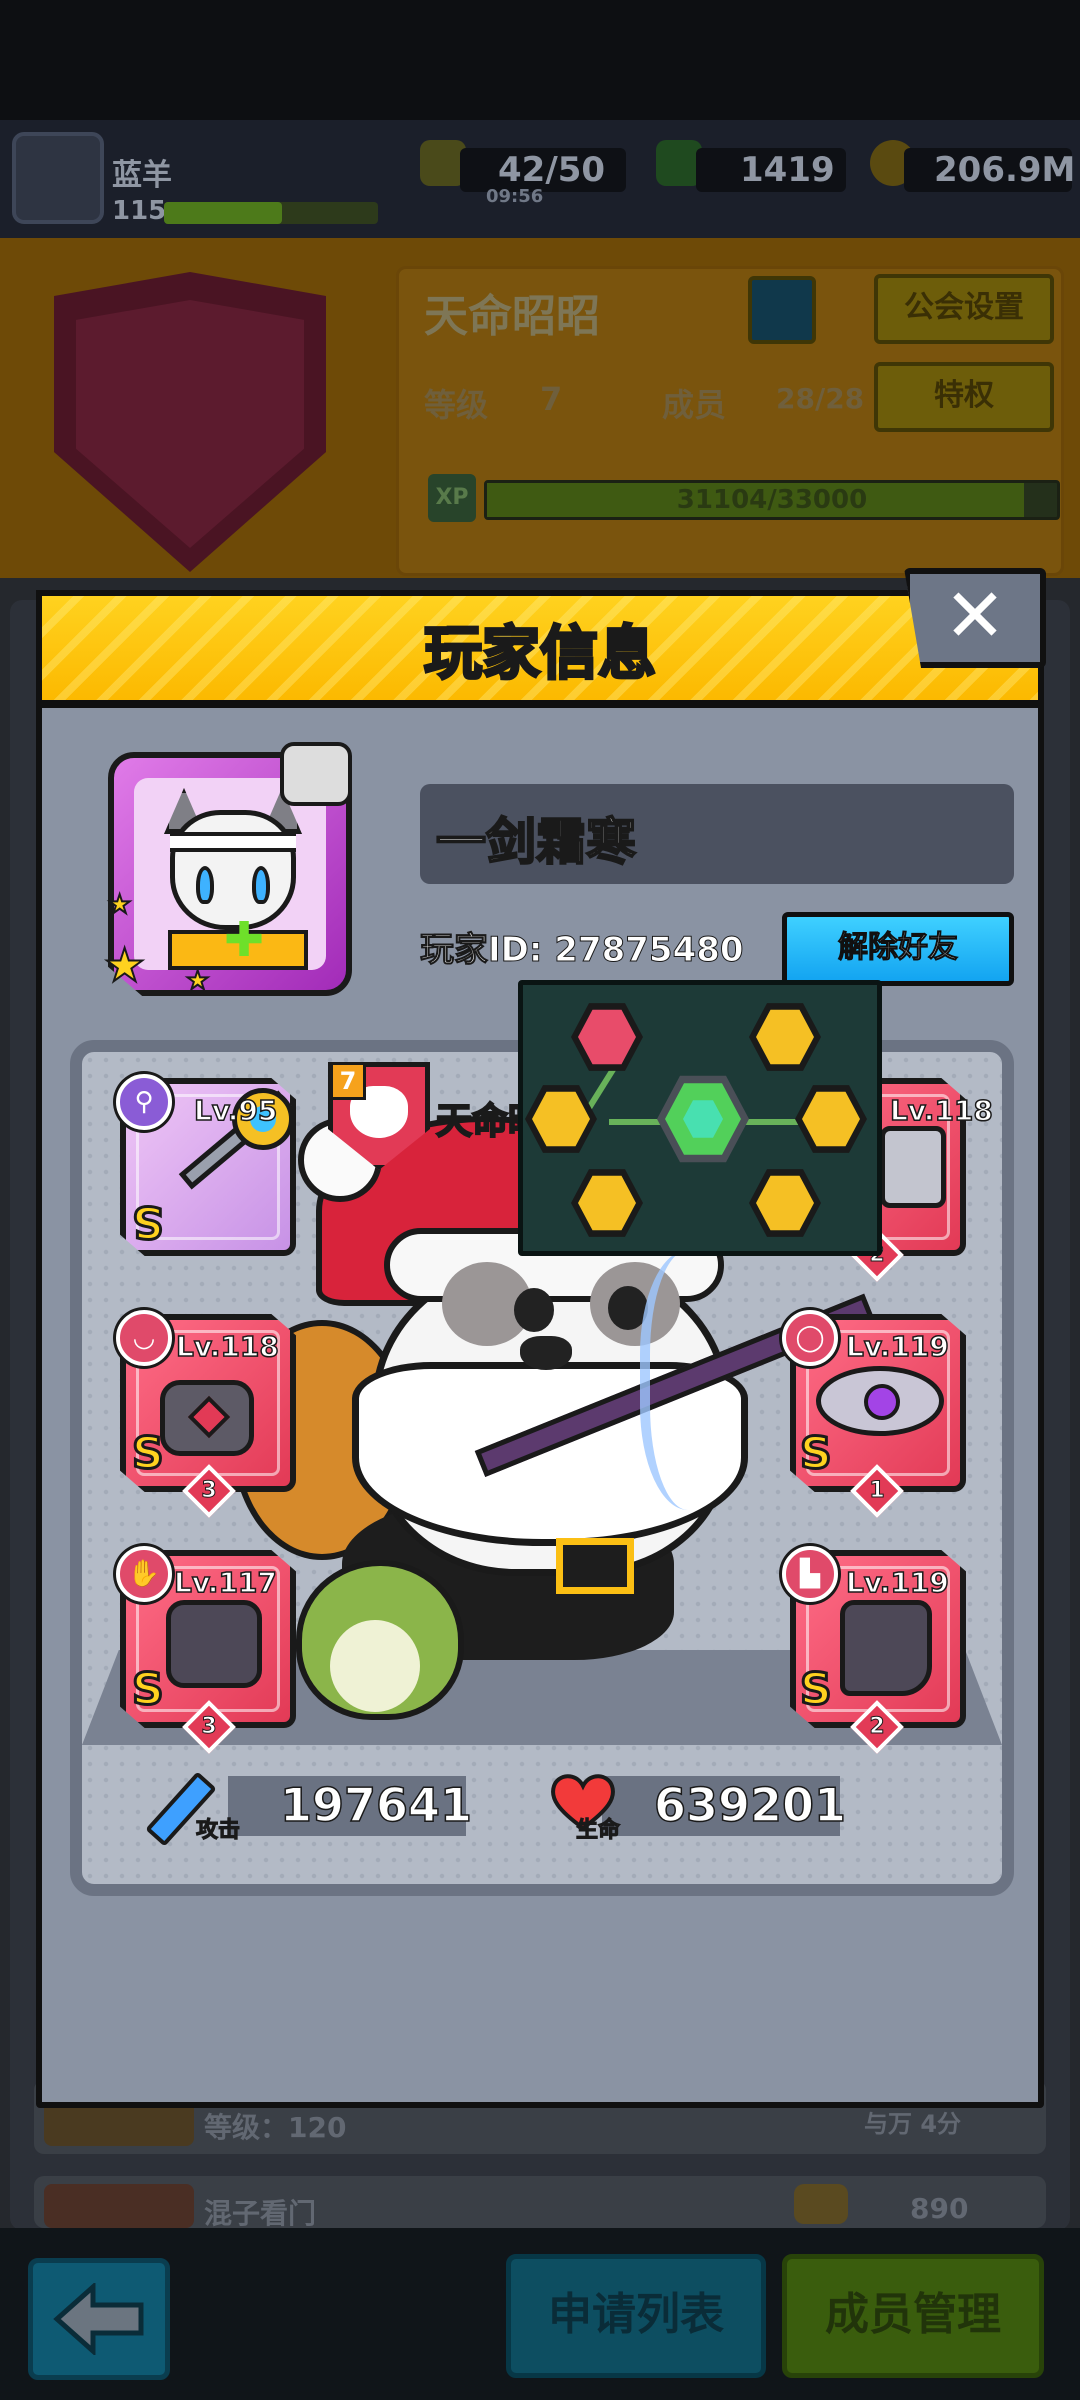 This screenshot has height=2400, width=1080. Describe the element at coordinates (119, 2206) in the screenshot. I see `member-avatar` at that location.